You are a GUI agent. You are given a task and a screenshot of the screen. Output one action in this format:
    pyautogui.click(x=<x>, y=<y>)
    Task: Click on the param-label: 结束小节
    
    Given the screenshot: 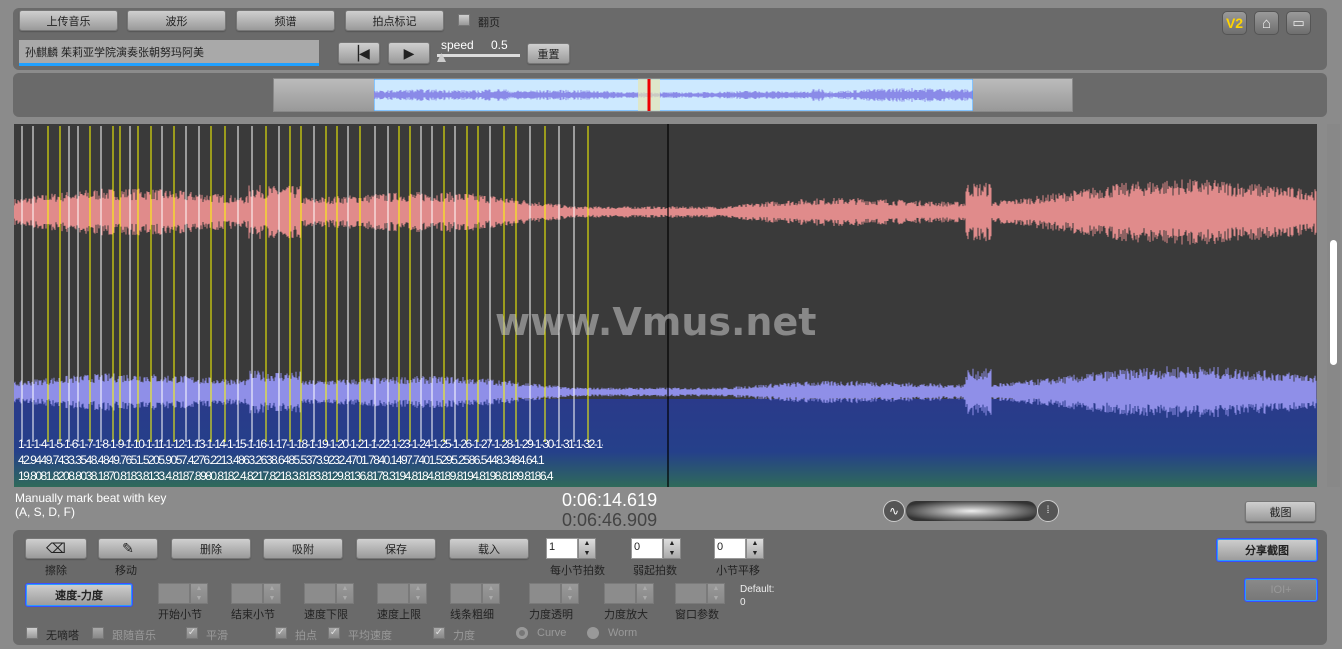 What is the action you would take?
    pyautogui.click(x=253, y=615)
    